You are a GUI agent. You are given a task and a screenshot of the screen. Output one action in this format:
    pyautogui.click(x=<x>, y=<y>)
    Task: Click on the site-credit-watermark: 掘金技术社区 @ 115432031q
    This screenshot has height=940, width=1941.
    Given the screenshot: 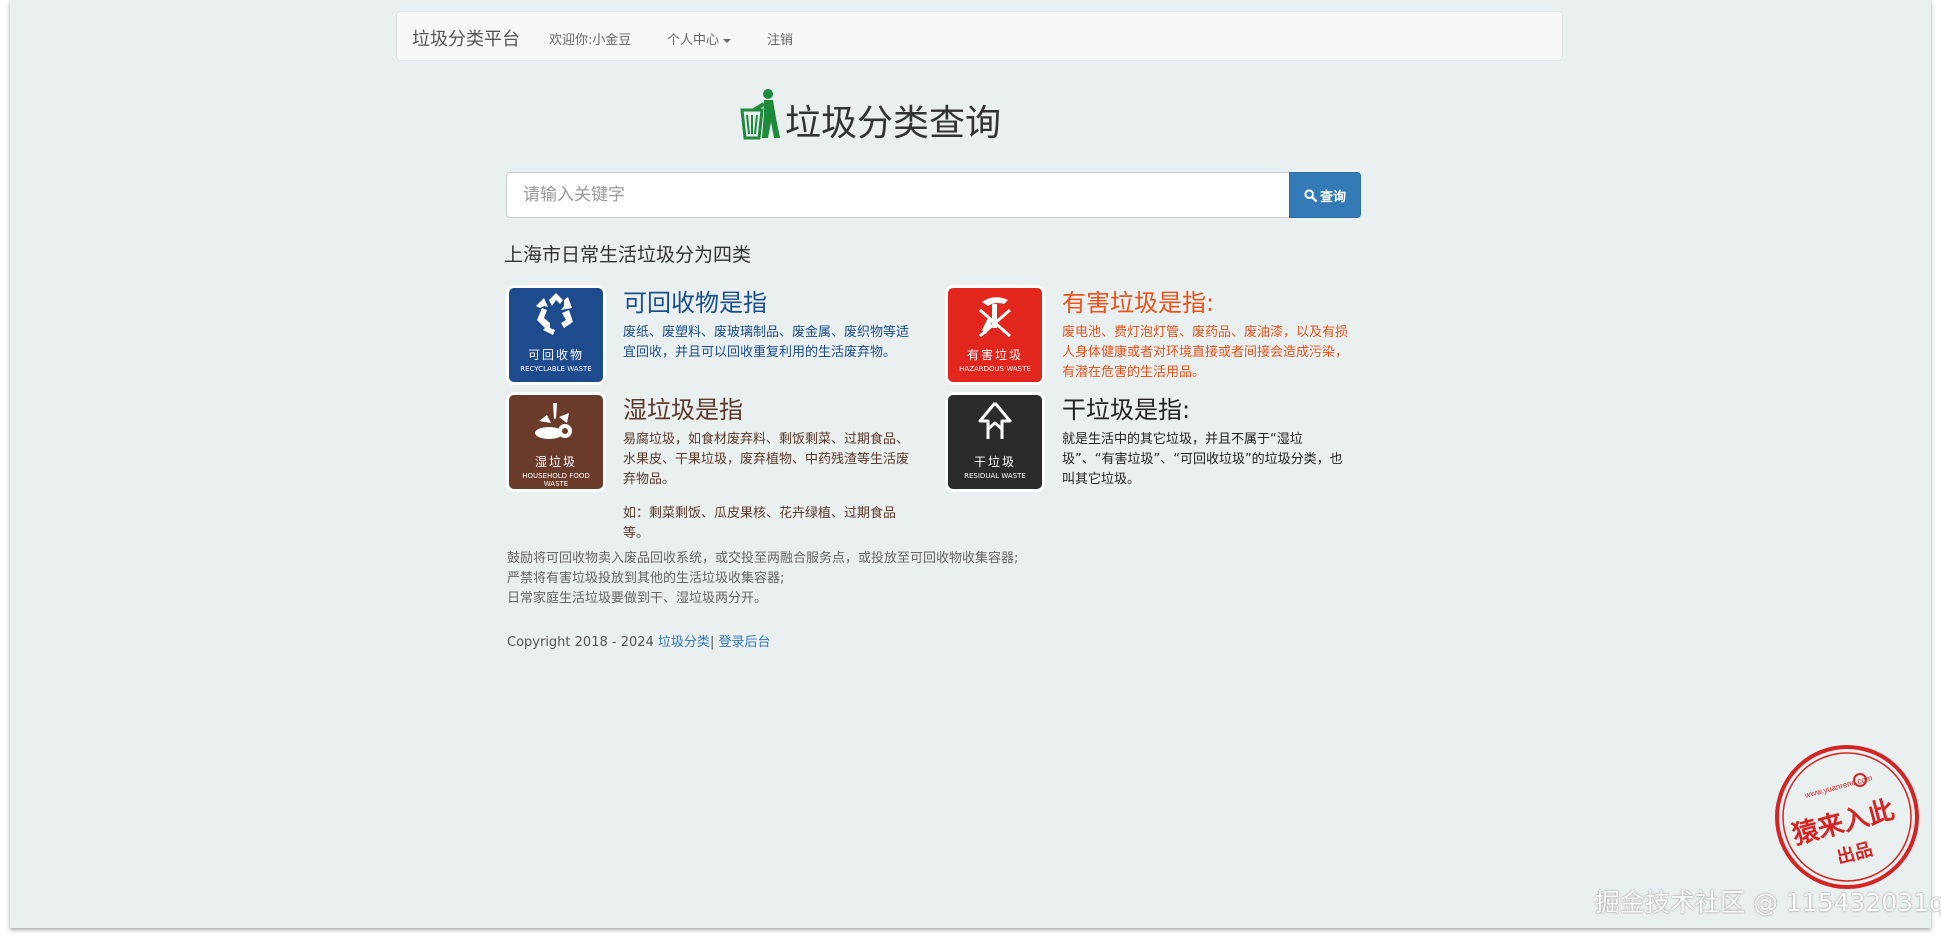 What is the action you would take?
    pyautogui.click(x=1768, y=902)
    